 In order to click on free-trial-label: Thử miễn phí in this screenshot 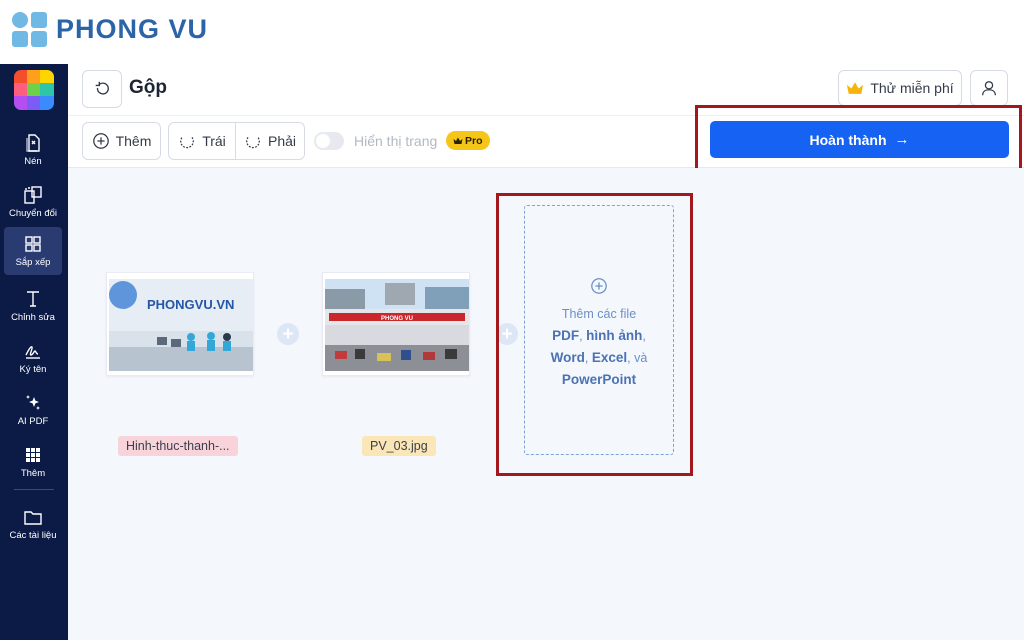, I will do `click(912, 88)`.